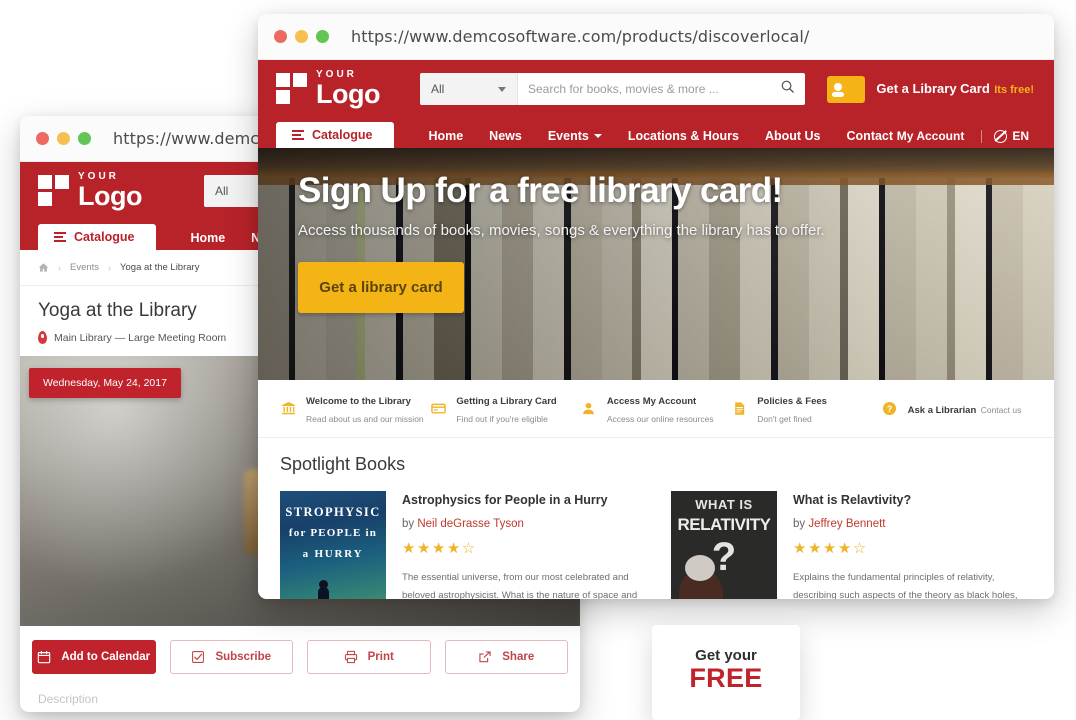 The height and width of the screenshot is (720, 1076). Describe the element at coordinates (380, 657) in the screenshot. I see `print-label: Print` at that location.